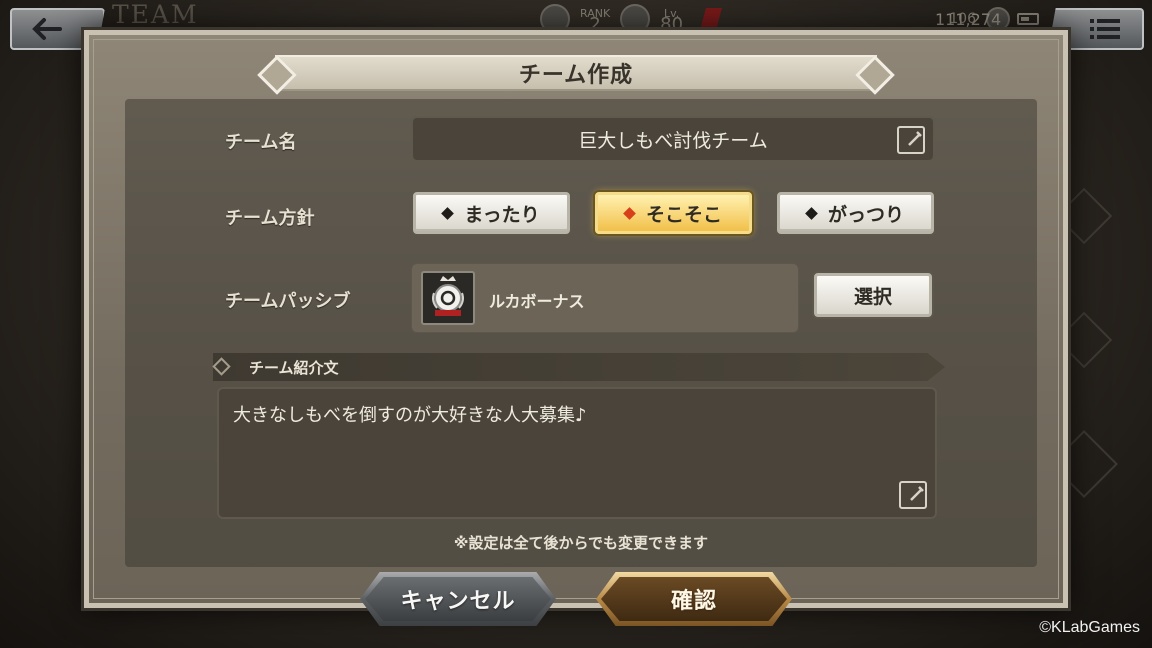  Describe the element at coordinates (693, 601) in the screenshot. I see `confirm-label: 確認` at that location.